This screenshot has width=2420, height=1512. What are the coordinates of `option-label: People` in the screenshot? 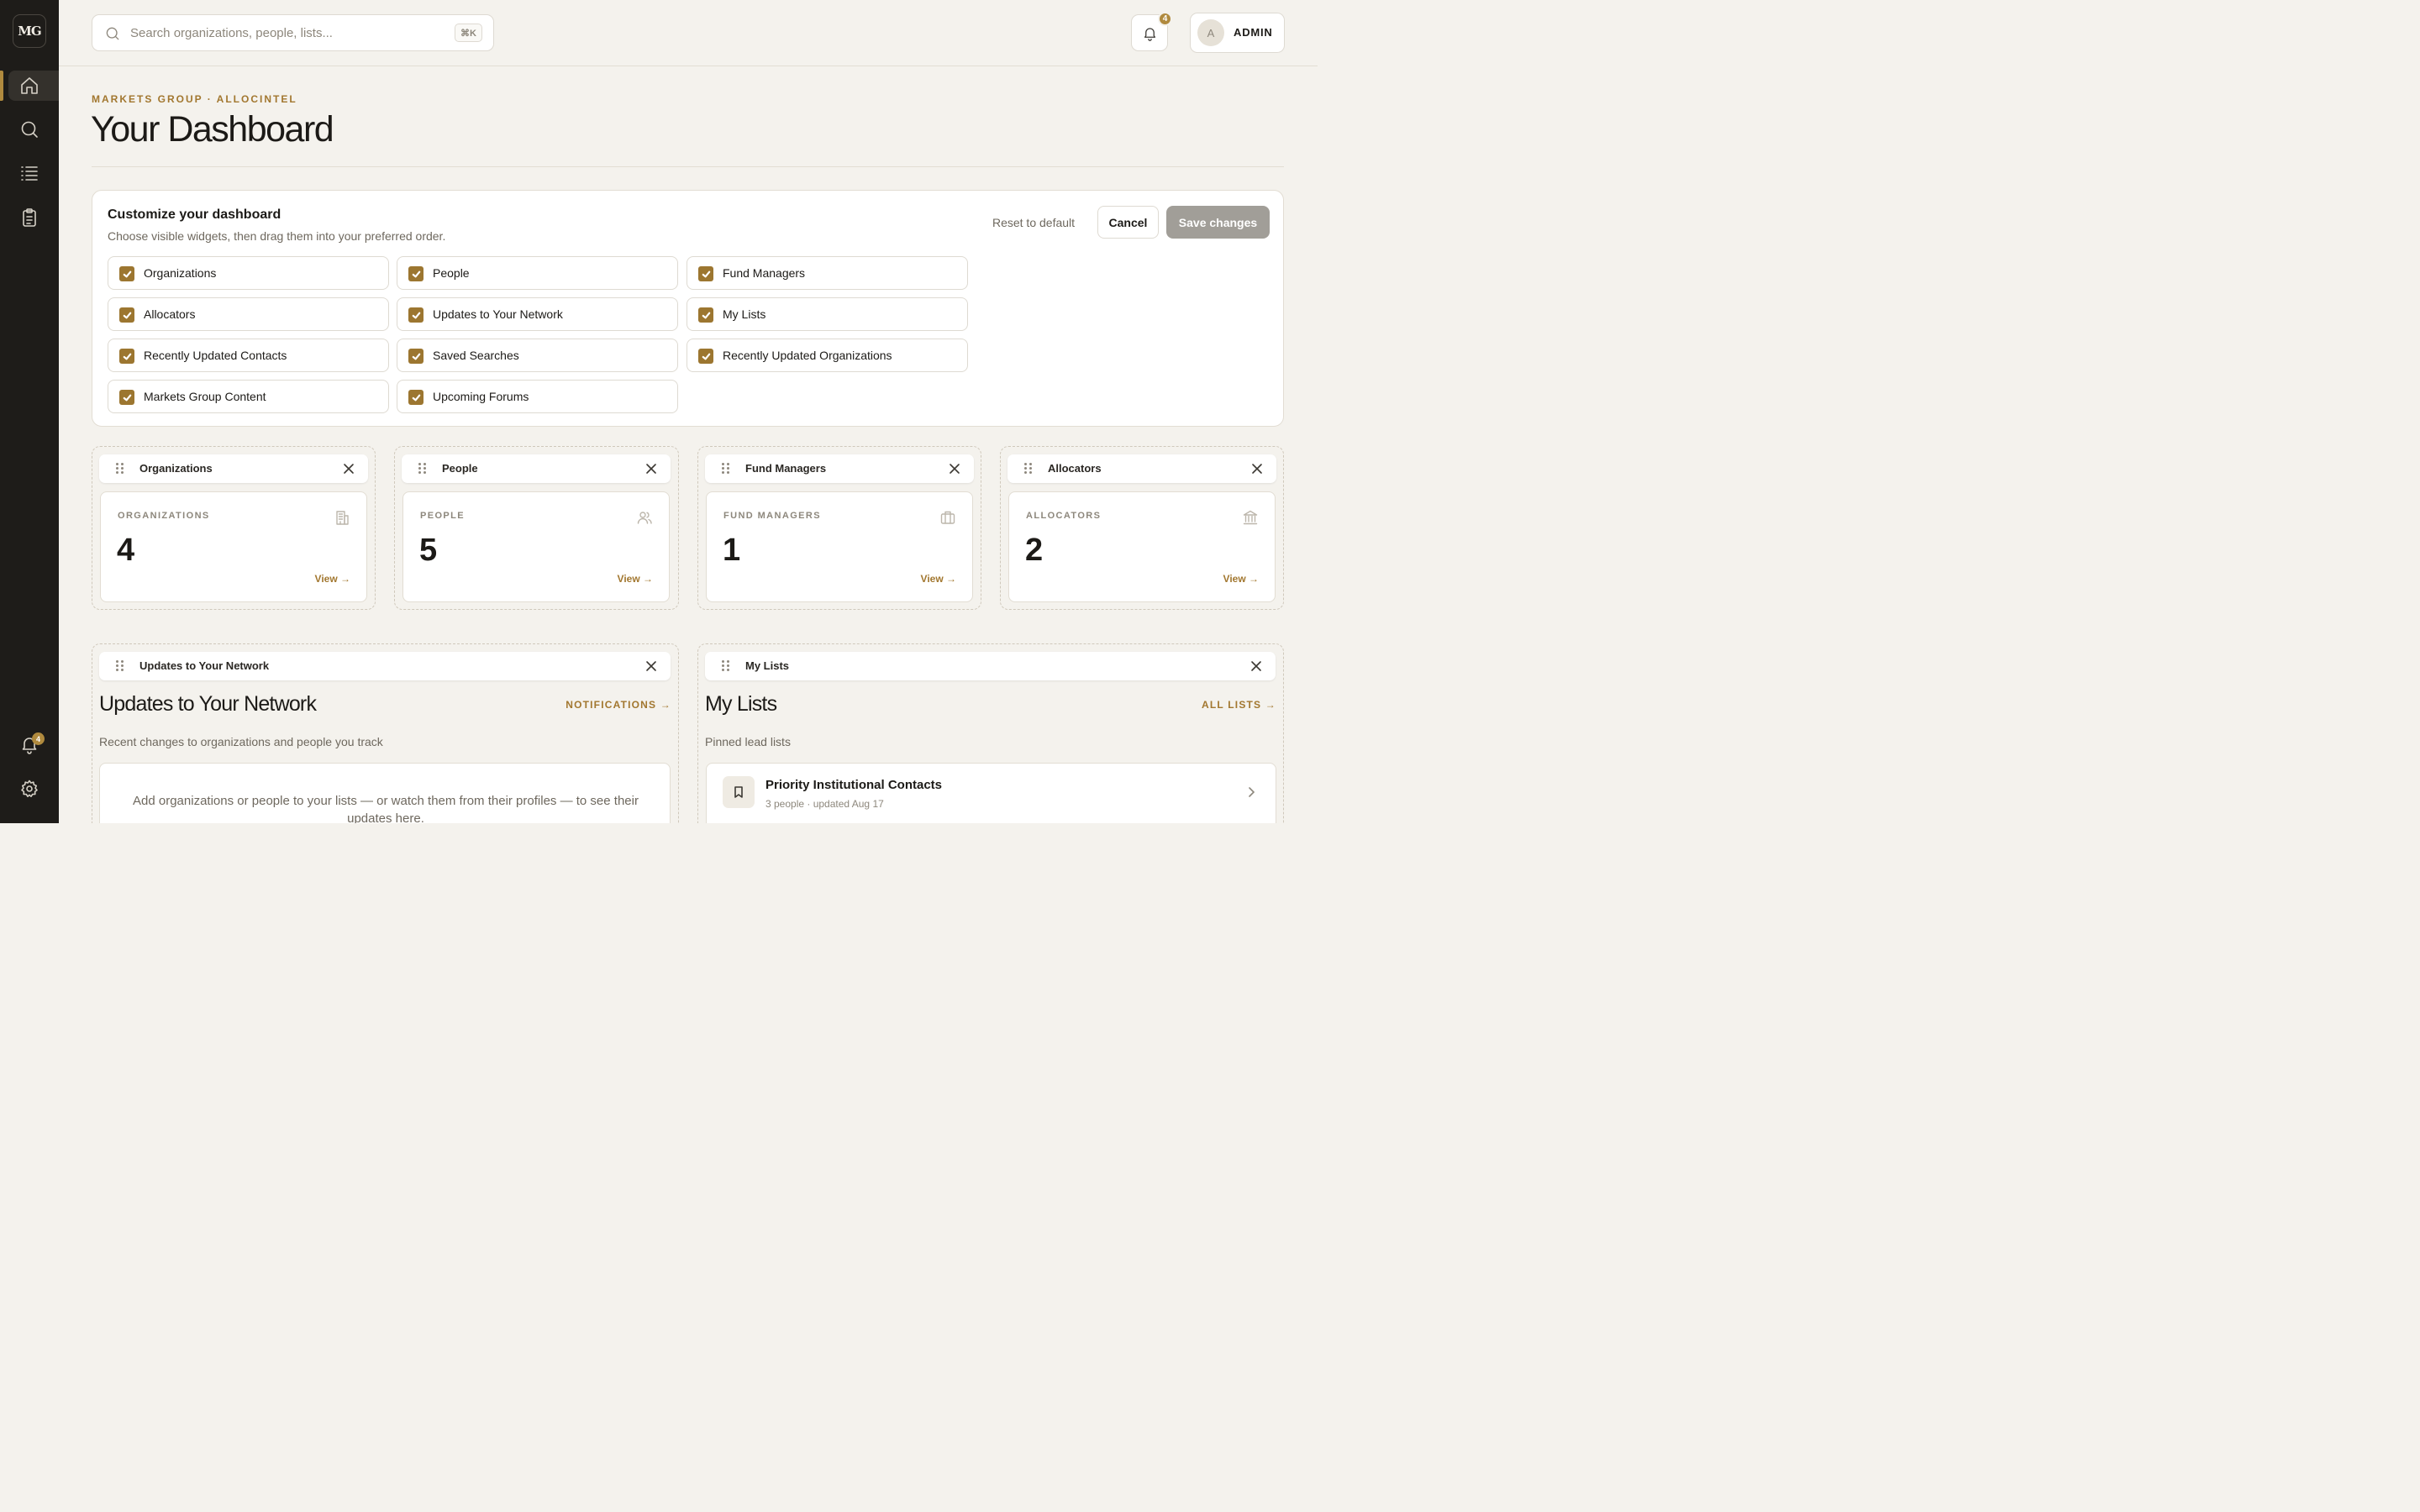 It's located at (451, 273).